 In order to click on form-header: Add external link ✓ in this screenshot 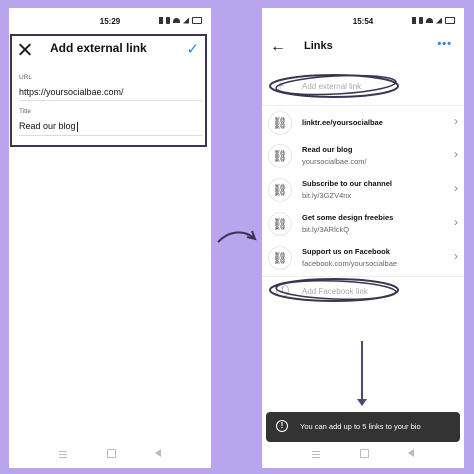, I will do `click(108, 51)`.